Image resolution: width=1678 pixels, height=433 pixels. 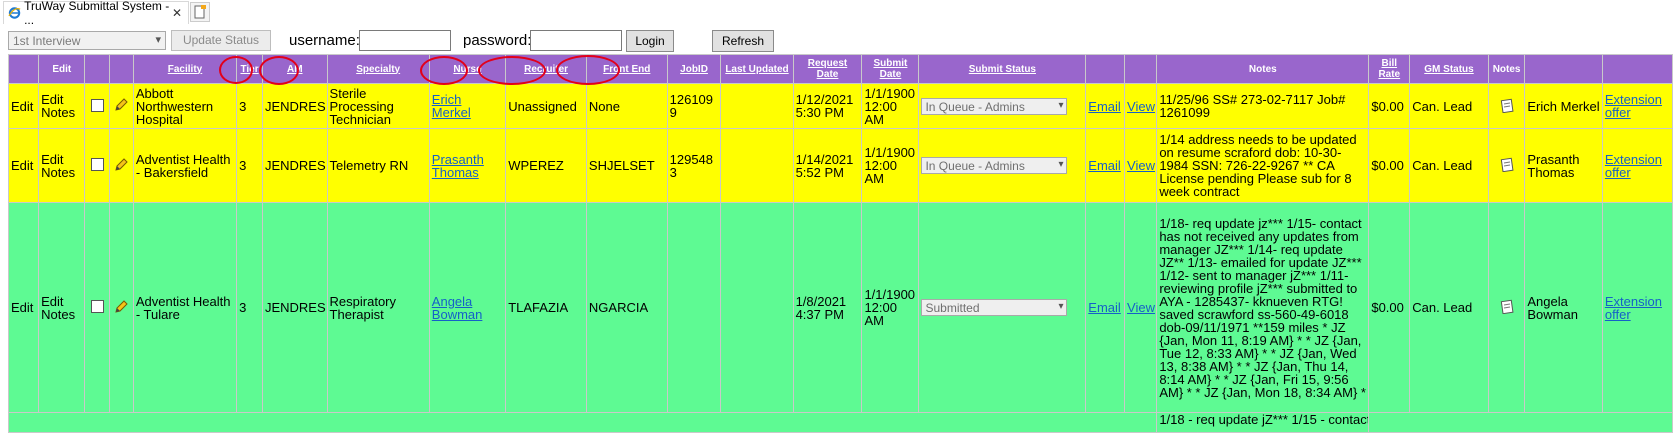 What do you see at coordinates (1449, 69) in the screenshot?
I see `col-header-gm-status: GM Status` at bounding box center [1449, 69].